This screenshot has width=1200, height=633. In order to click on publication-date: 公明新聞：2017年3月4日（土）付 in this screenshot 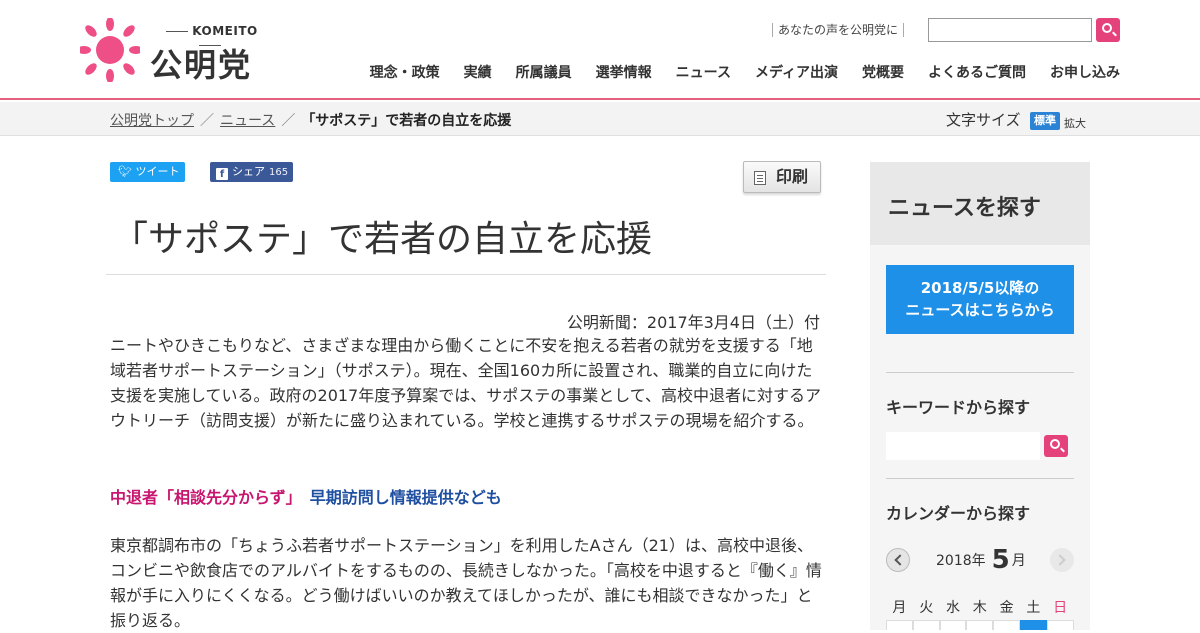, I will do `click(693, 322)`.